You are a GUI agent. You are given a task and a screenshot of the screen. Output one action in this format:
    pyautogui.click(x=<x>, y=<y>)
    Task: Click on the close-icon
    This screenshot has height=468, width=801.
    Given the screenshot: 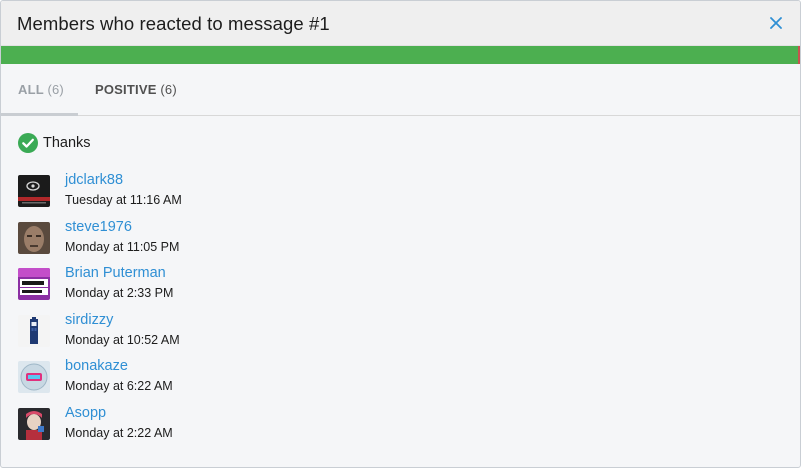 What is the action you would take?
    pyautogui.click(x=776, y=23)
    